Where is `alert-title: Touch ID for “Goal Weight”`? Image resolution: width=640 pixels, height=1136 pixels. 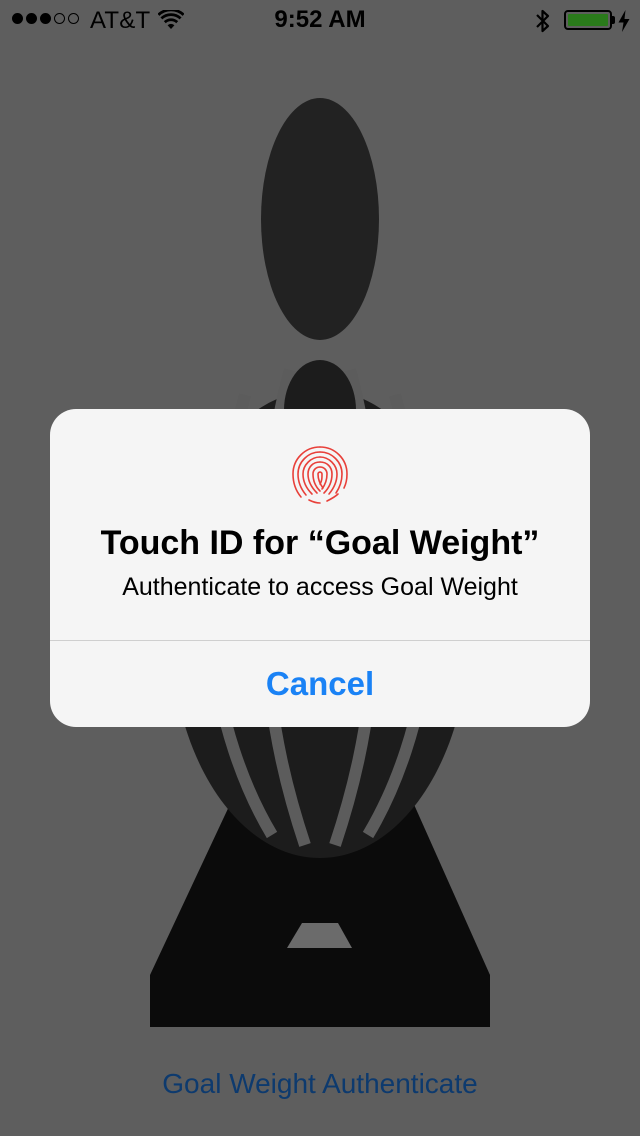
alert-title: Touch ID for “Goal Weight” is located at coordinates (320, 543).